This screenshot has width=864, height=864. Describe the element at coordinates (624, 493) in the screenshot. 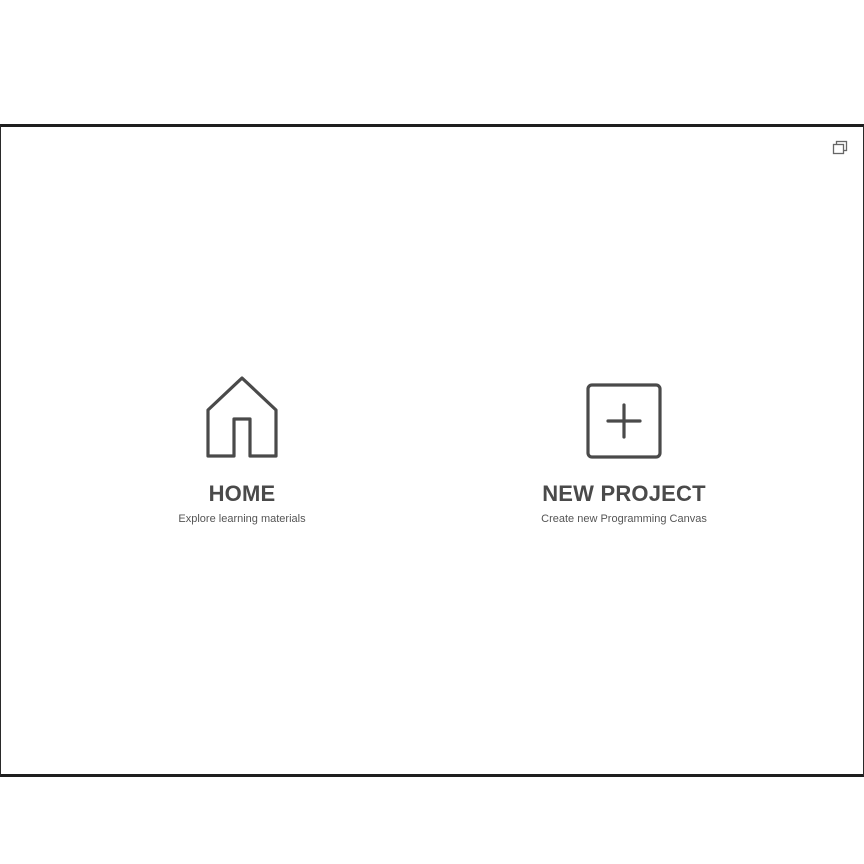

I see `new-project-title: NEW PROJECT` at that location.